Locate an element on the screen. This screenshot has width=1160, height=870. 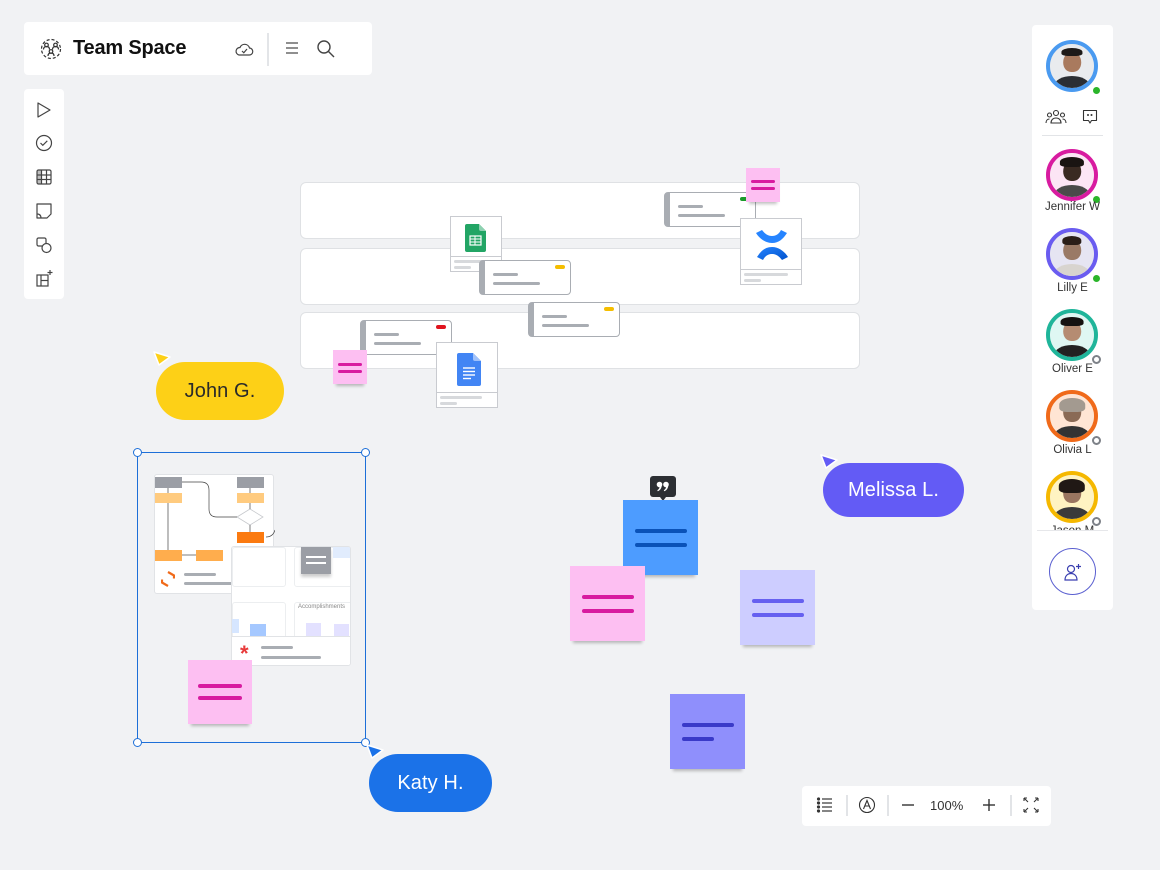
zoom-out-icon is located at coordinates (908, 805).